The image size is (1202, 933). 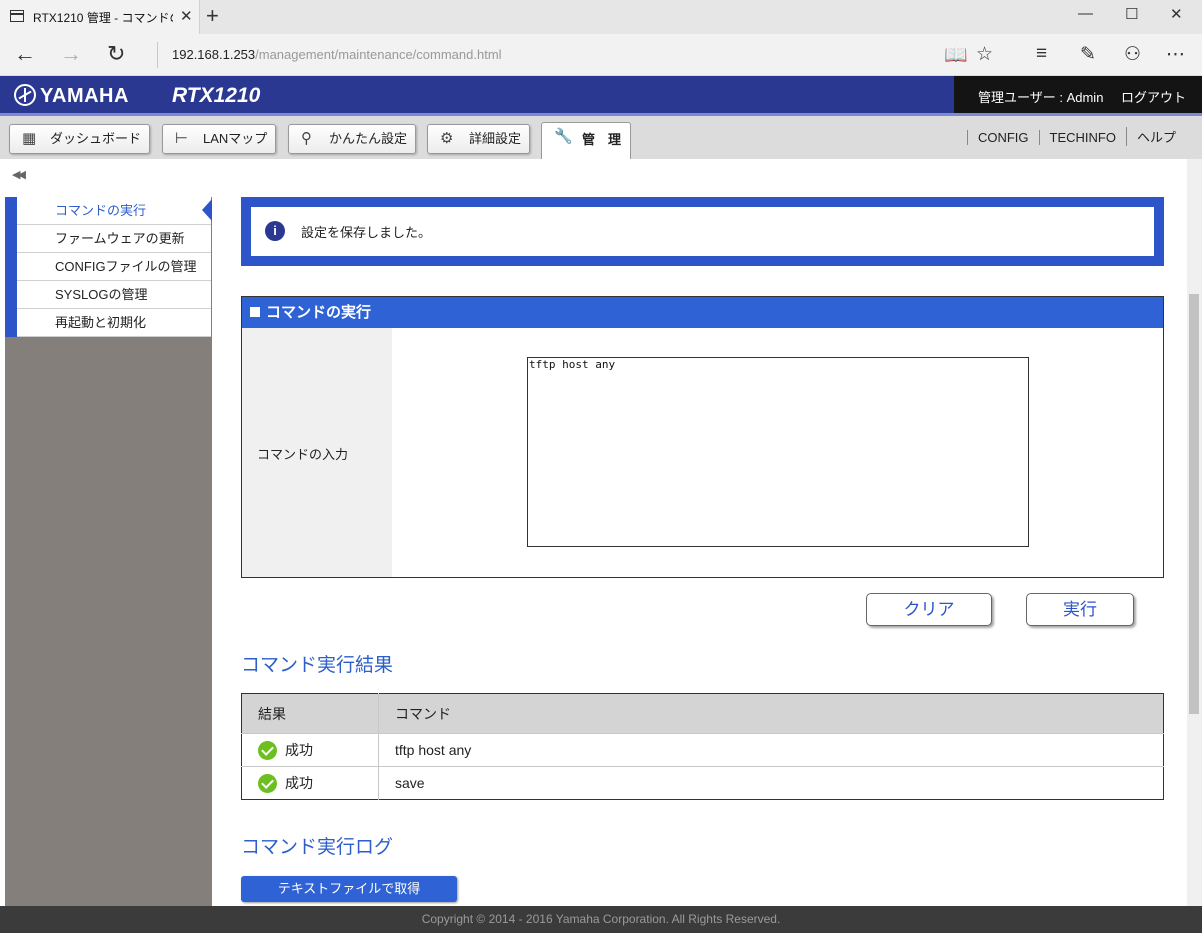 I want to click on logout-link: ログアウト, so click(x=1153, y=96).